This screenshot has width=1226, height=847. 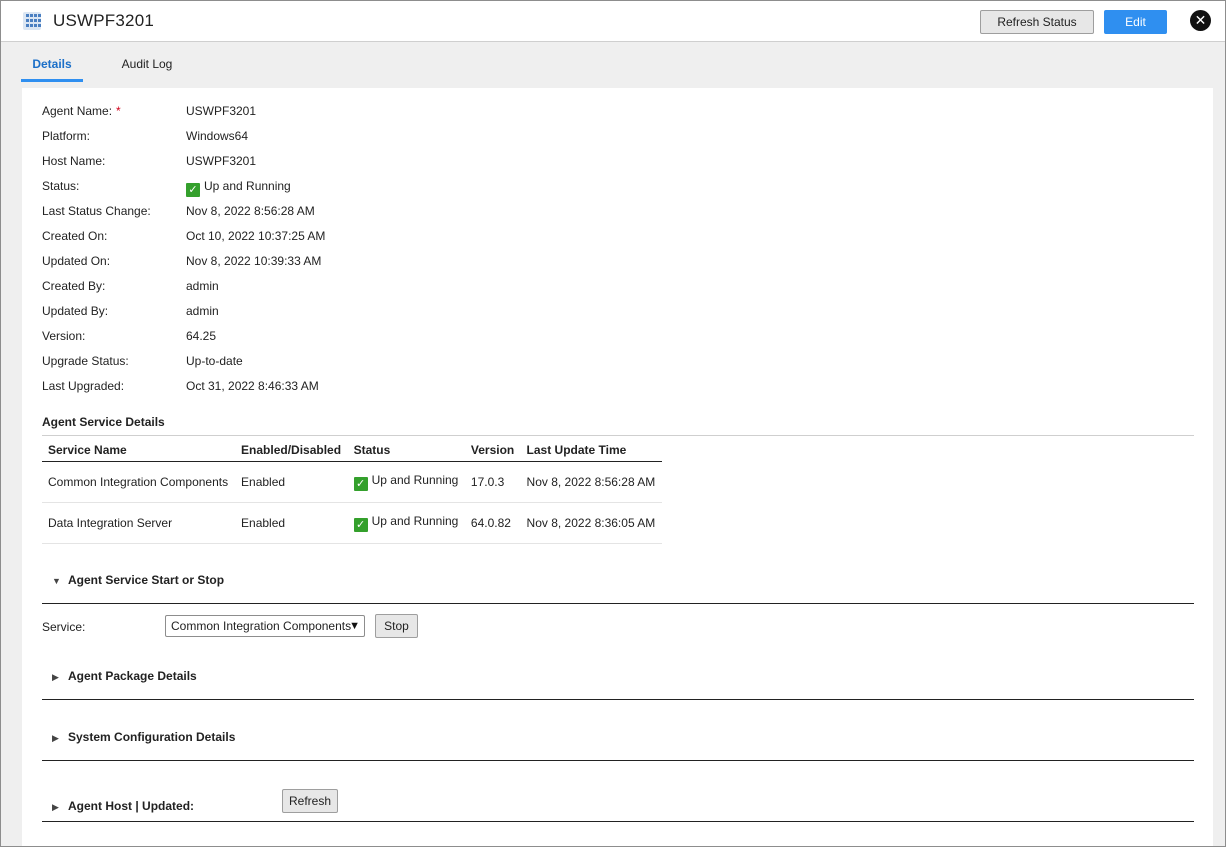 I want to click on last-status-change-label: Last Status Change:, so click(x=96, y=211).